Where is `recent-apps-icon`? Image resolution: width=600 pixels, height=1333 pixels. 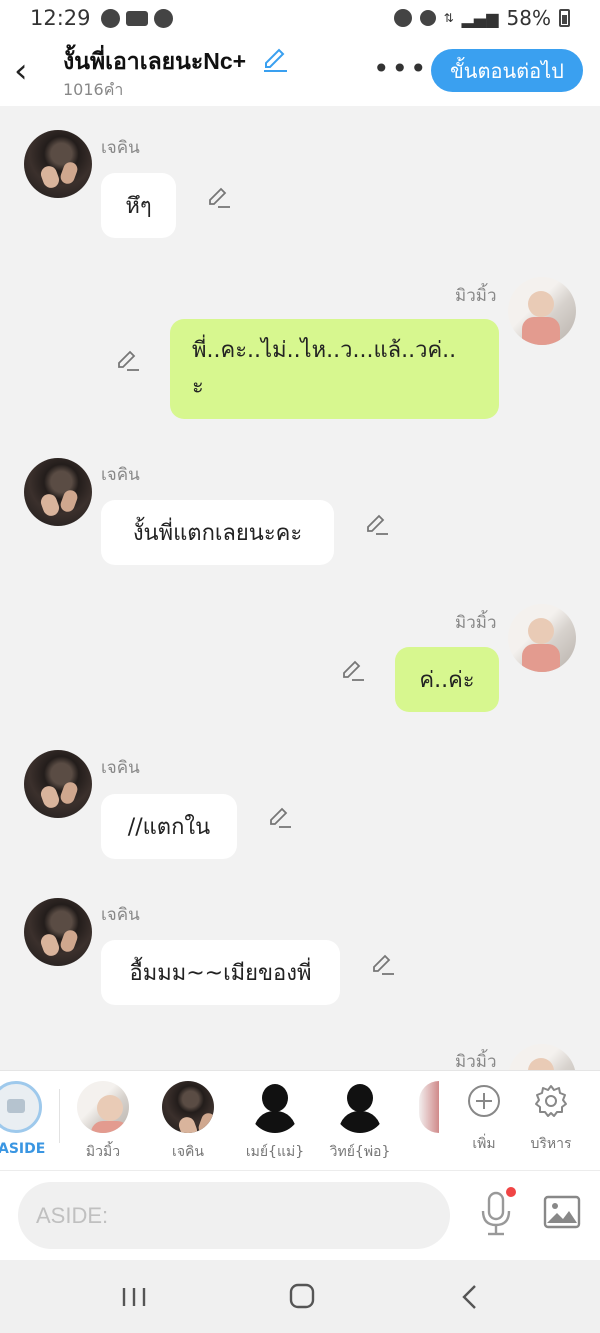 recent-apps-icon is located at coordinates (134, 1297).